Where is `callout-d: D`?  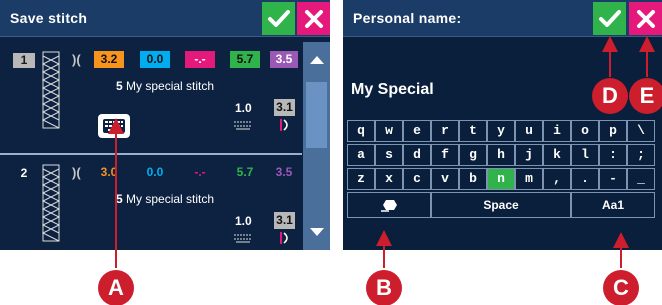 callout-d: D is located at coordinates (610, 96).